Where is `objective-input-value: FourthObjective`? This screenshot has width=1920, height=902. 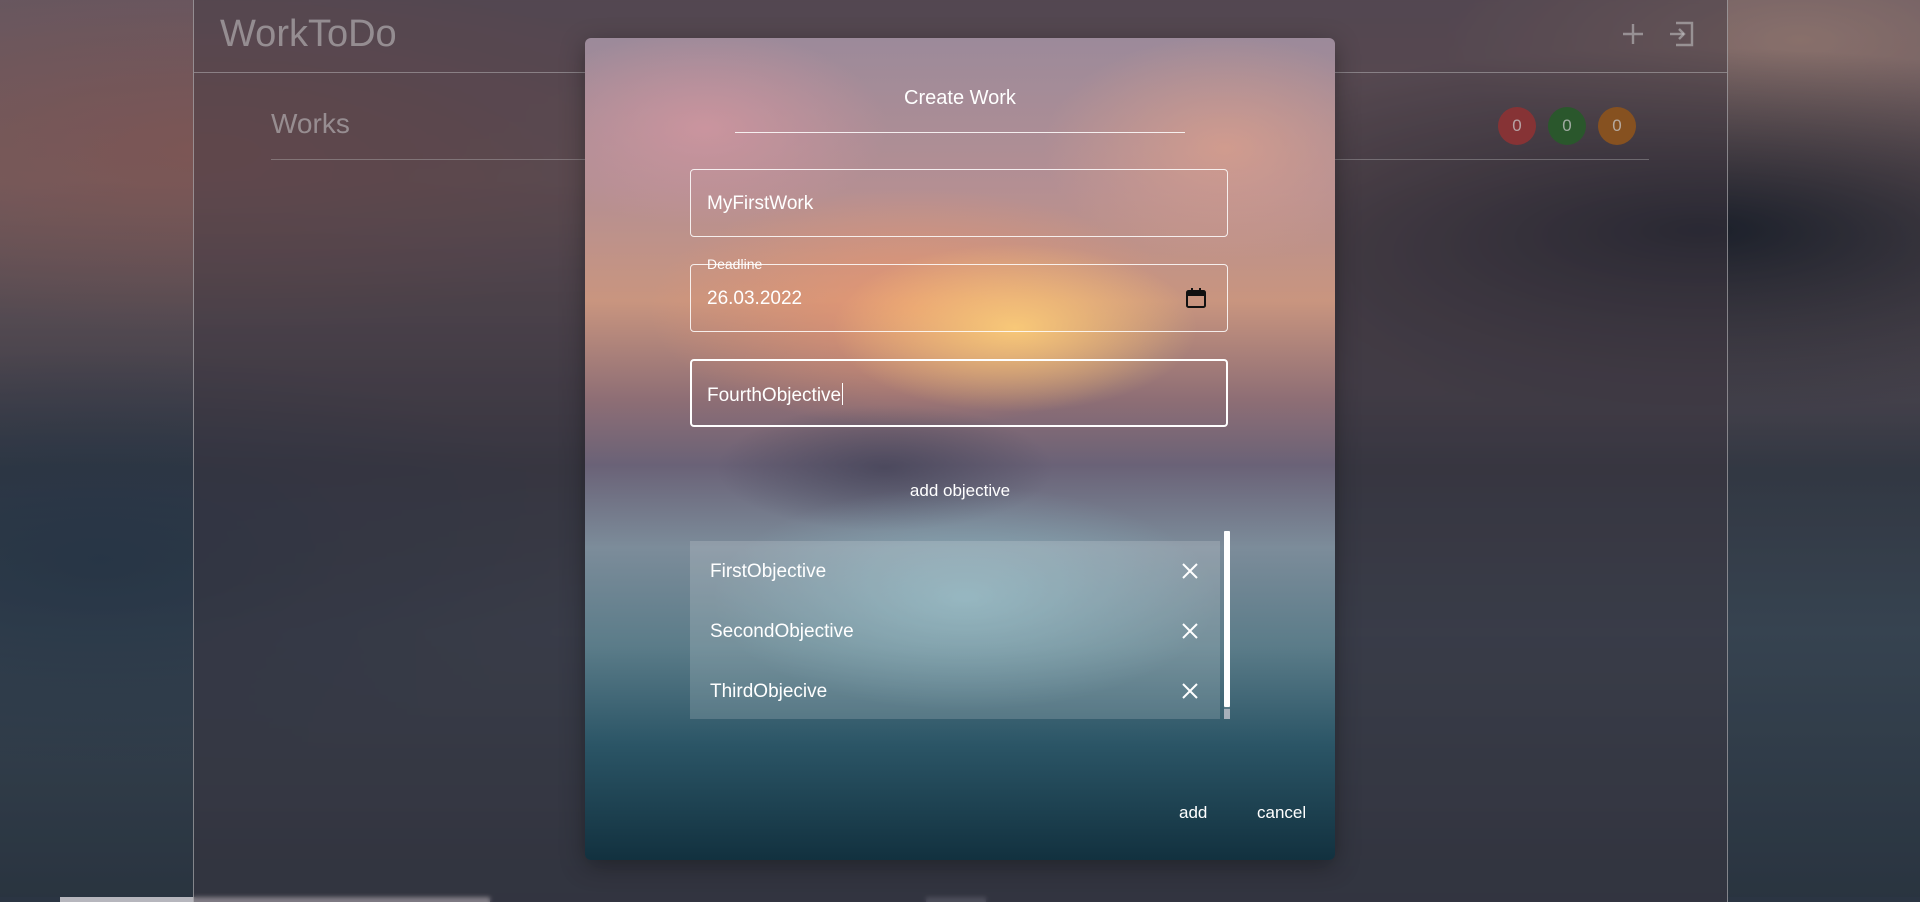 objective-input-value: FourthObjective is located at coordinates (774, 395).